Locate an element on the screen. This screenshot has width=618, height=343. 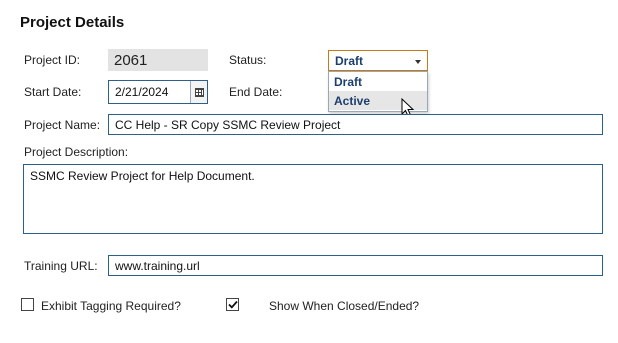
project-description-label: Project Description: is located at coordinates (76, 152).